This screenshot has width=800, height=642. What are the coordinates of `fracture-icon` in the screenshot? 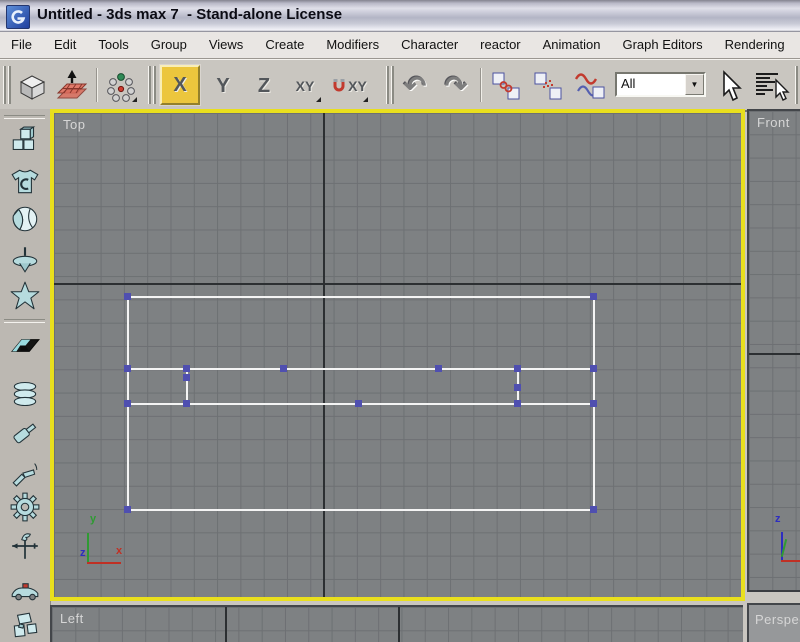 It's located at (25, 625).